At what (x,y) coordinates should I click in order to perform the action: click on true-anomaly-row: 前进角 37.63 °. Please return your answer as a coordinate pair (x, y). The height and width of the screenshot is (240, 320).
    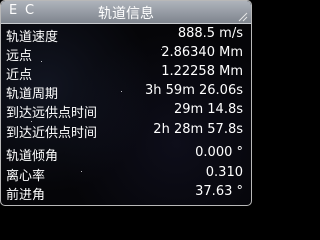
    Looking at the image, I should click on (126, 193).